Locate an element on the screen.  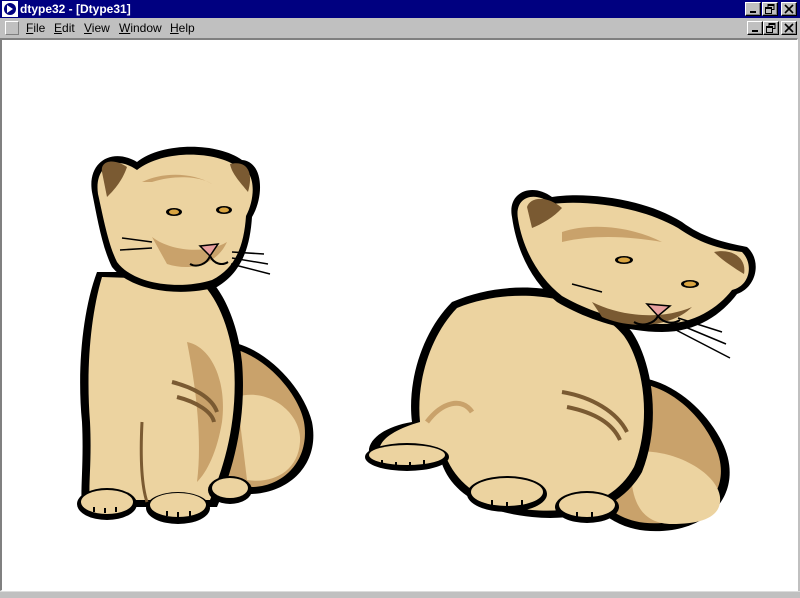
menu-window: Window is located at coordinates (140, 28).